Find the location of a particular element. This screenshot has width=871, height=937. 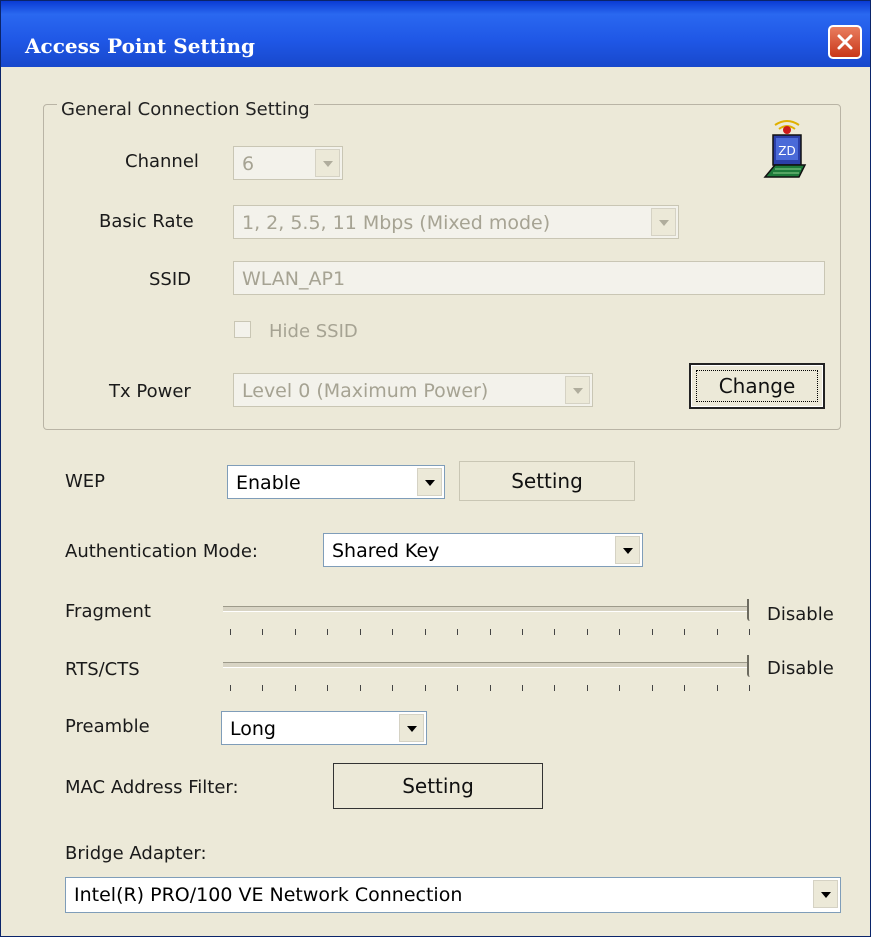

zd-wireless-icon: ZD is located at coordinates (785, 149).